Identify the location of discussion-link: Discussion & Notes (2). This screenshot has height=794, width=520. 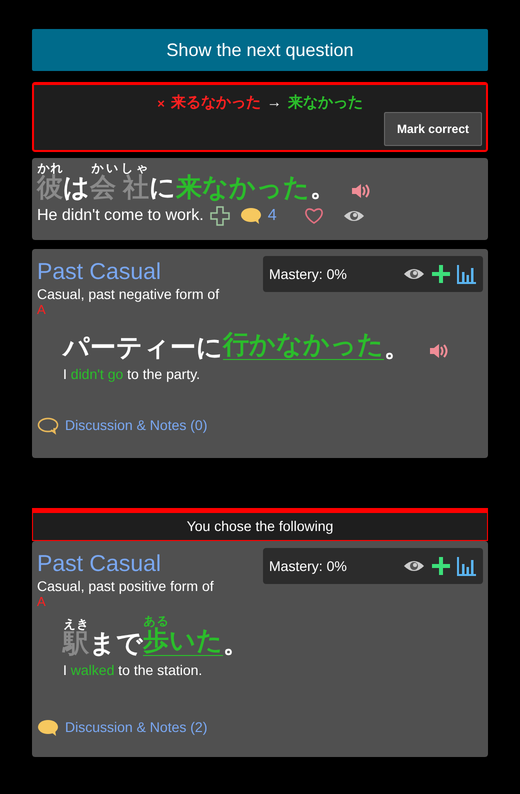
(136, 727).